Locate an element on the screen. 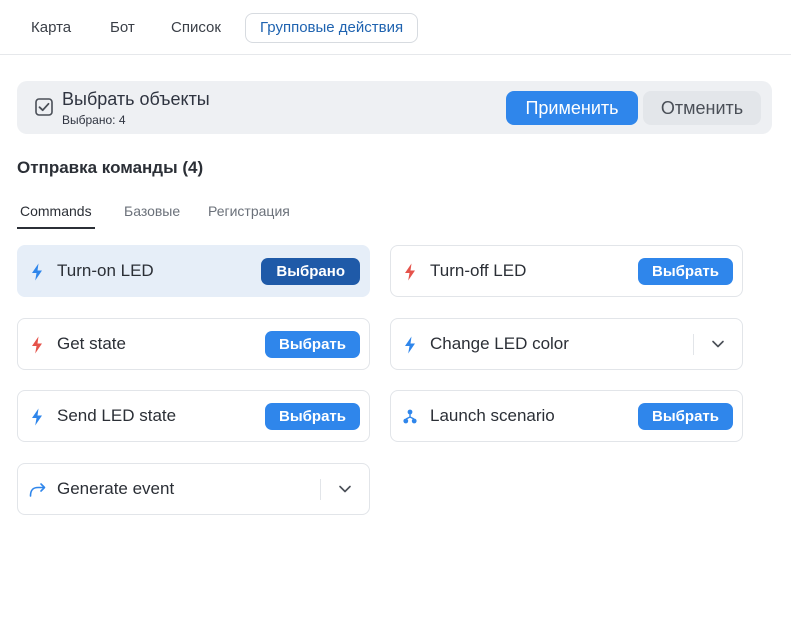  tab-list: Список is located at coordinates (196, 28).